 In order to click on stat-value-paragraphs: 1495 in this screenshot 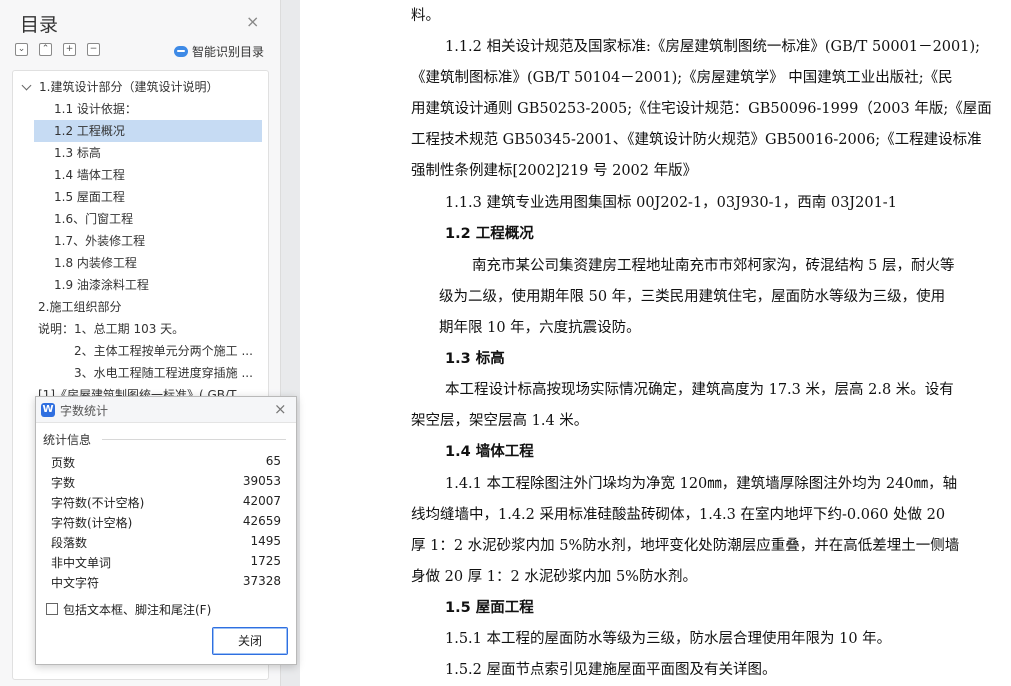, I will do `click(265, 541)`.